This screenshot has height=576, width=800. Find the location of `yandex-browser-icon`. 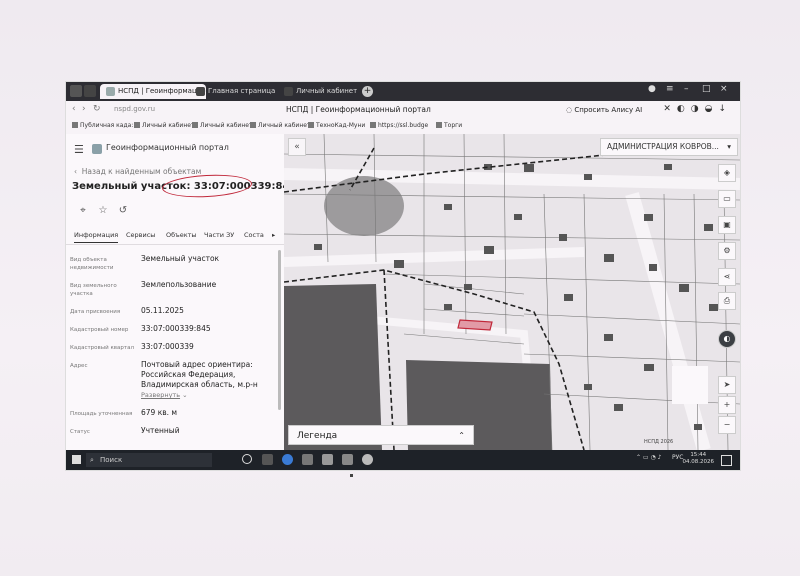

yandex-browser-icon is located at coordinates (367, 459).